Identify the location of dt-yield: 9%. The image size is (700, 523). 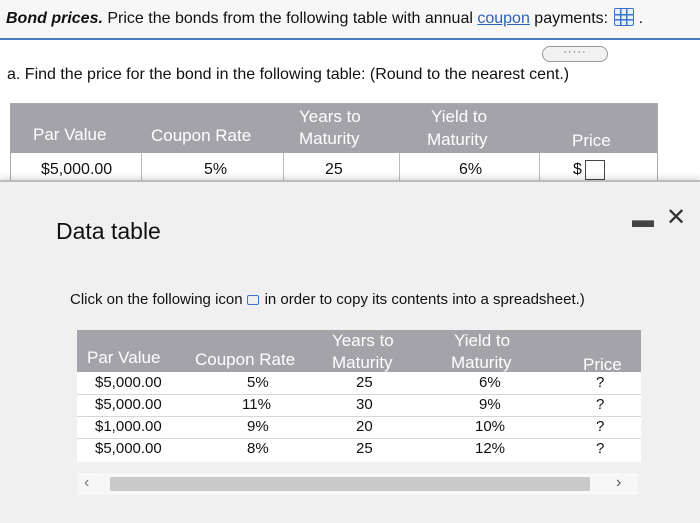
(490, 404).